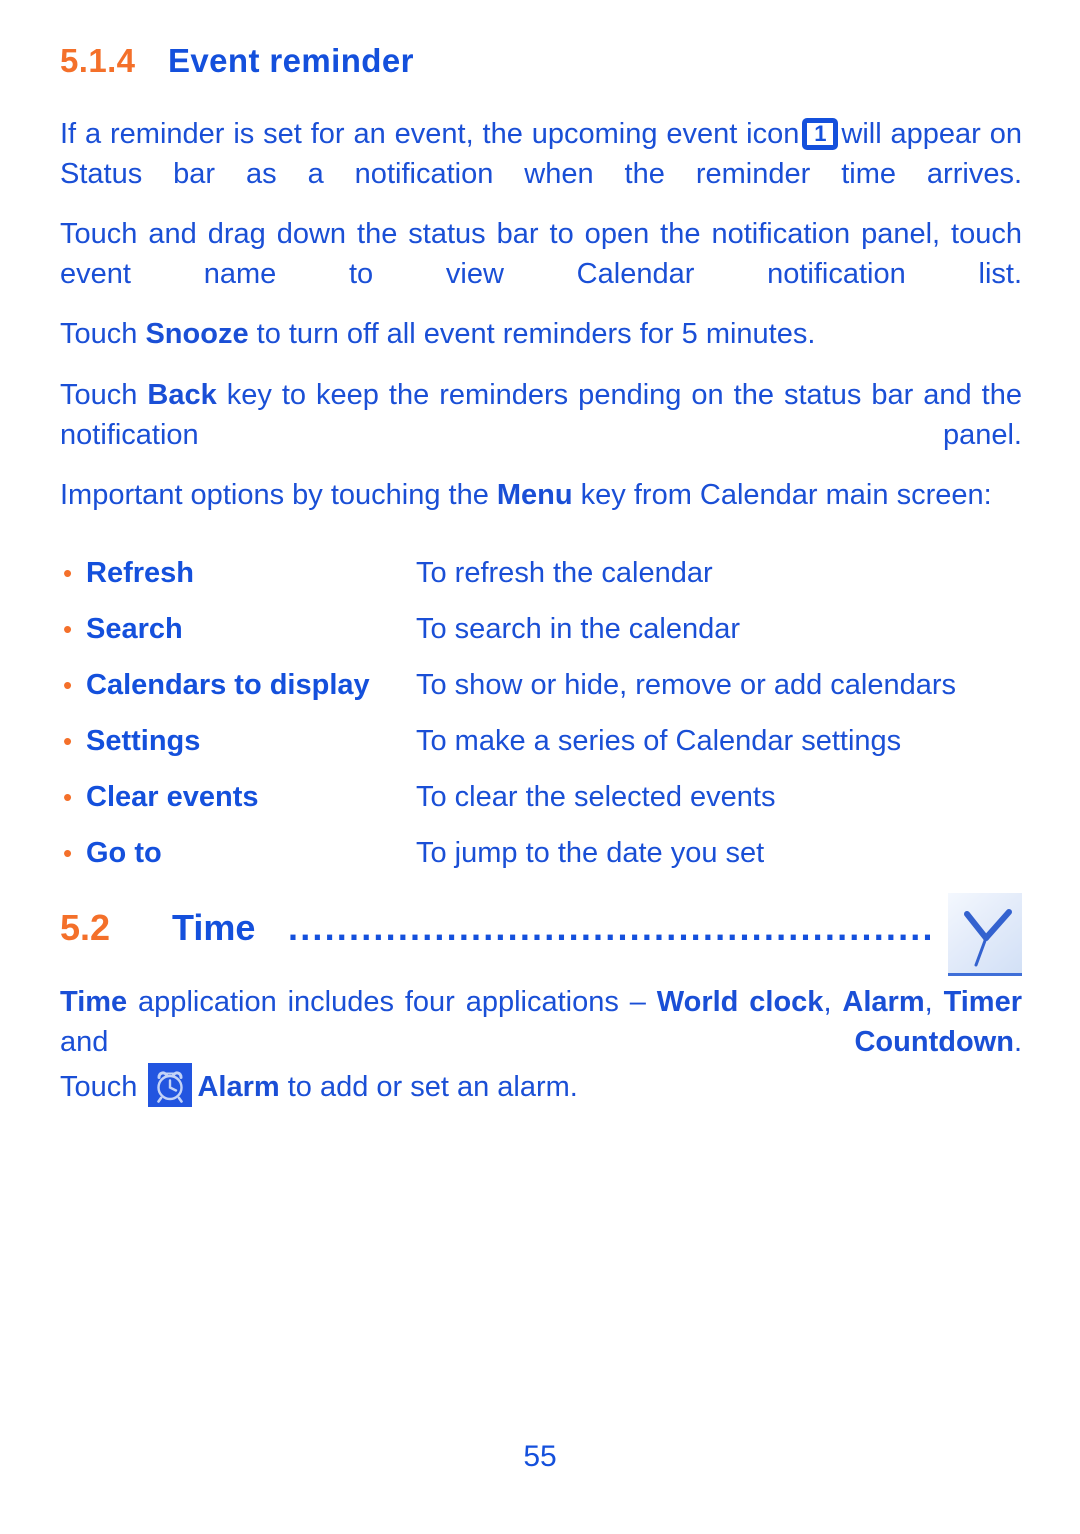  Describe the element at coordinates (124, 853) in the screenshot. I see `option-label-go-to: Go to` at that location.